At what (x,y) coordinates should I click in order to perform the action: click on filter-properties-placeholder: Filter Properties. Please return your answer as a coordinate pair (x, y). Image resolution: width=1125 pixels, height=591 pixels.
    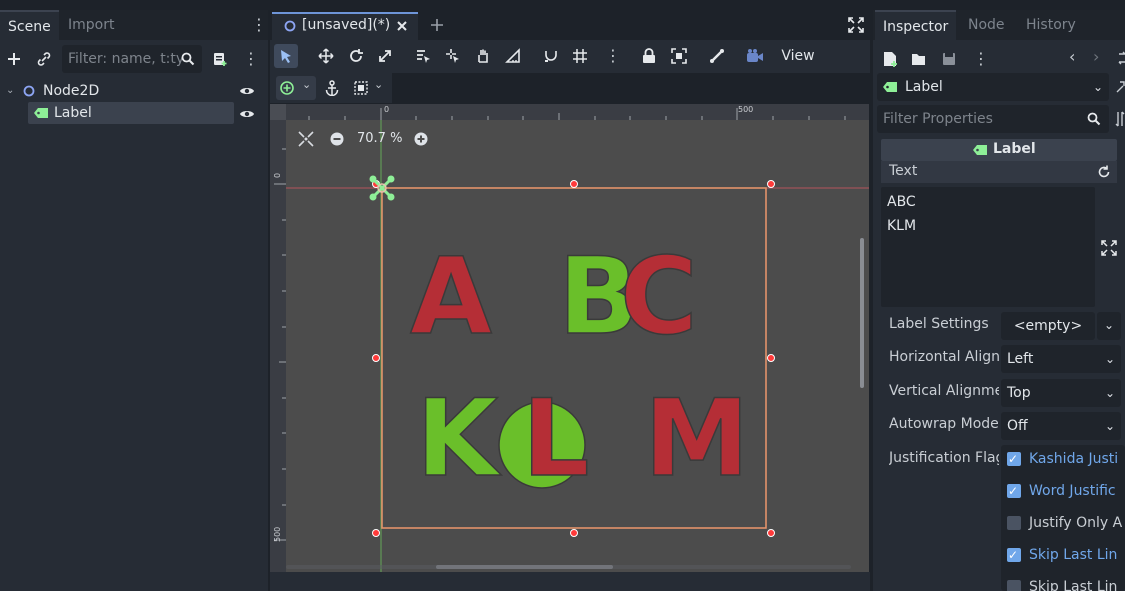
    Looking at the image, I should click on (938, 119).